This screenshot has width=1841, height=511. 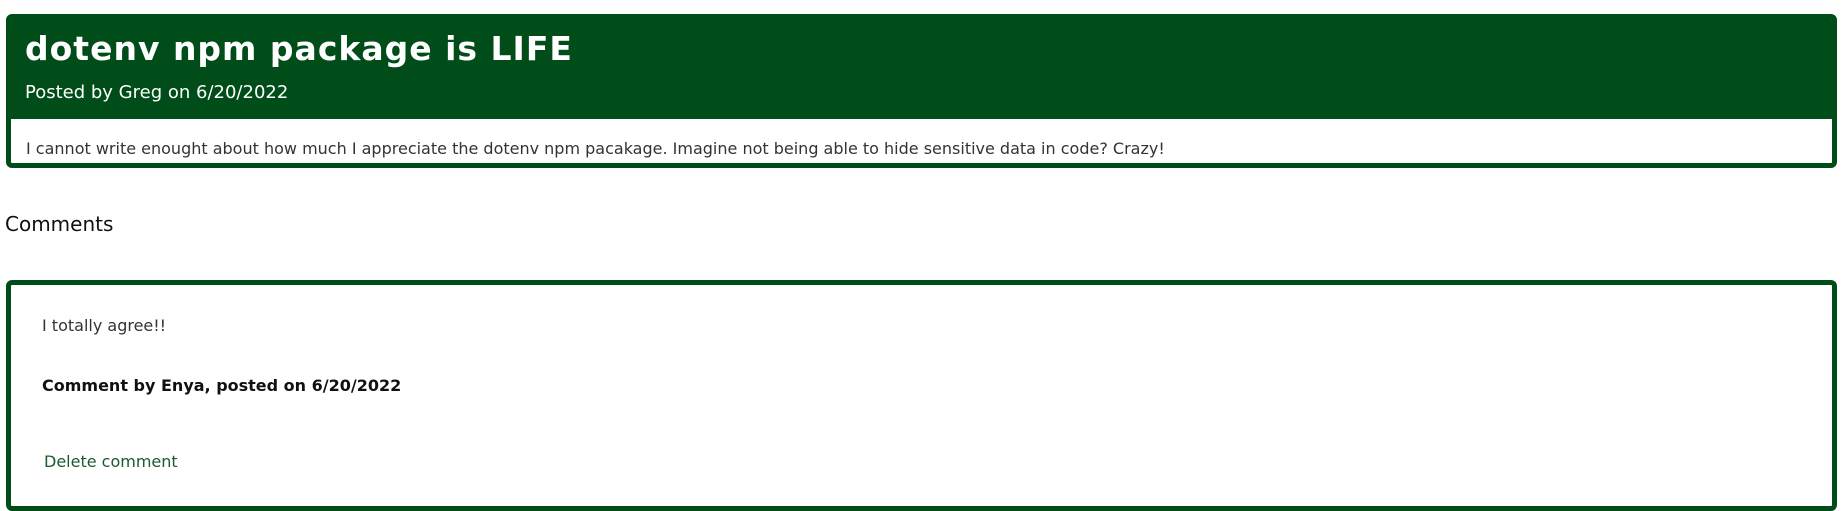 What do you see at coordinates (222, 385) in the screenshot?
I see `comment-meta: Comment by Enya, posted on 6/20/2022` at bounding box center [222, 385].